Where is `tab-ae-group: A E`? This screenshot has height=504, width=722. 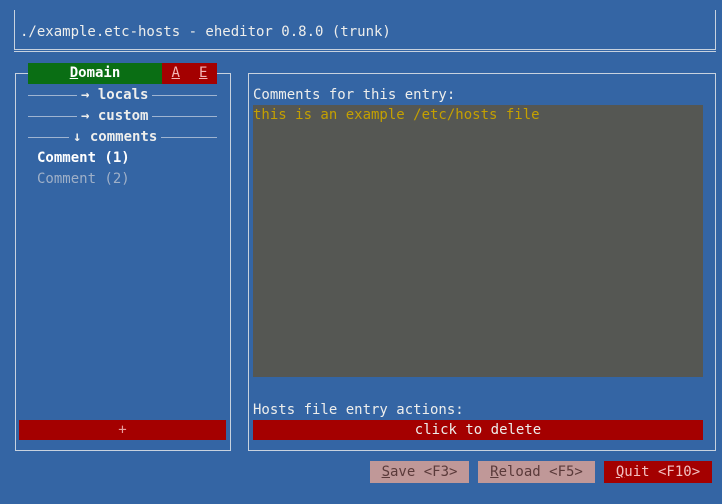 tab-ae-group: A E is located at coordinates (189, 73).